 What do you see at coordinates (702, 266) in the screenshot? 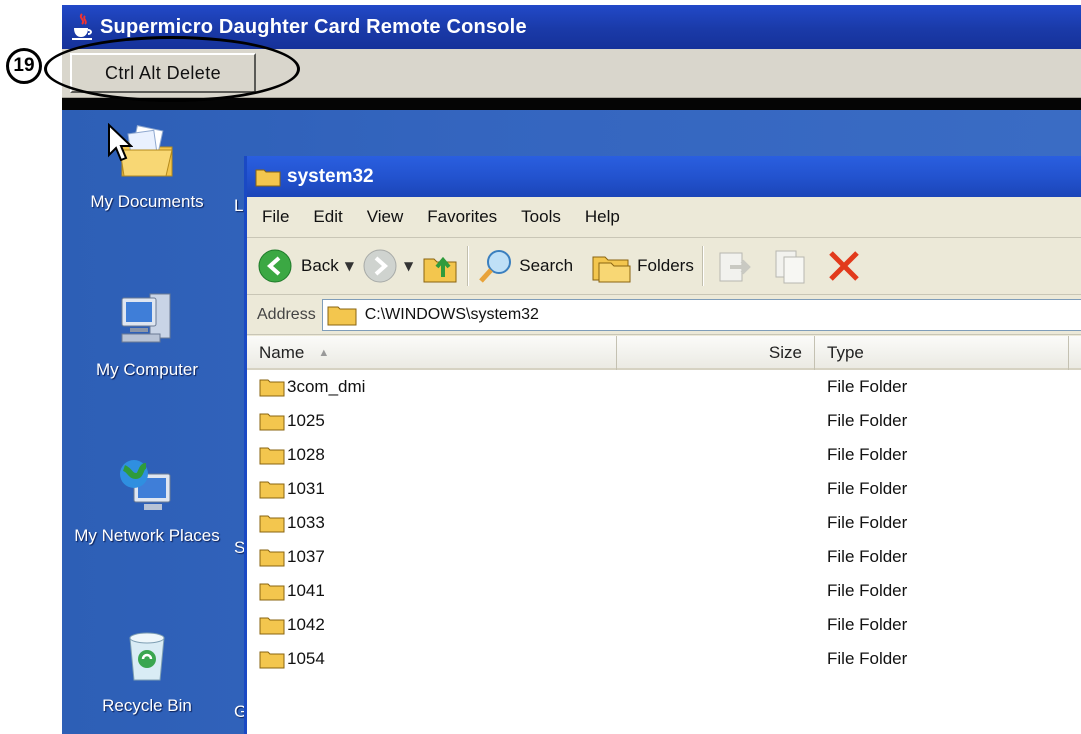
I see `toolbar-separator` at bounding box center [702, 266].